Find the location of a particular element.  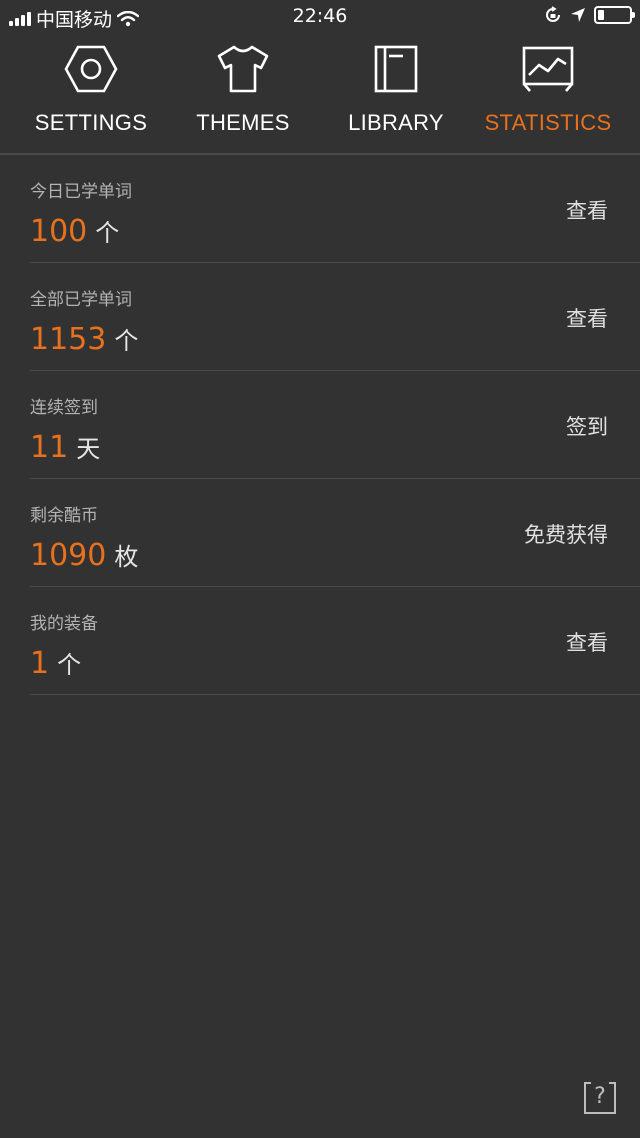

tab-label: THEMES is located at coordinates (243, 122).